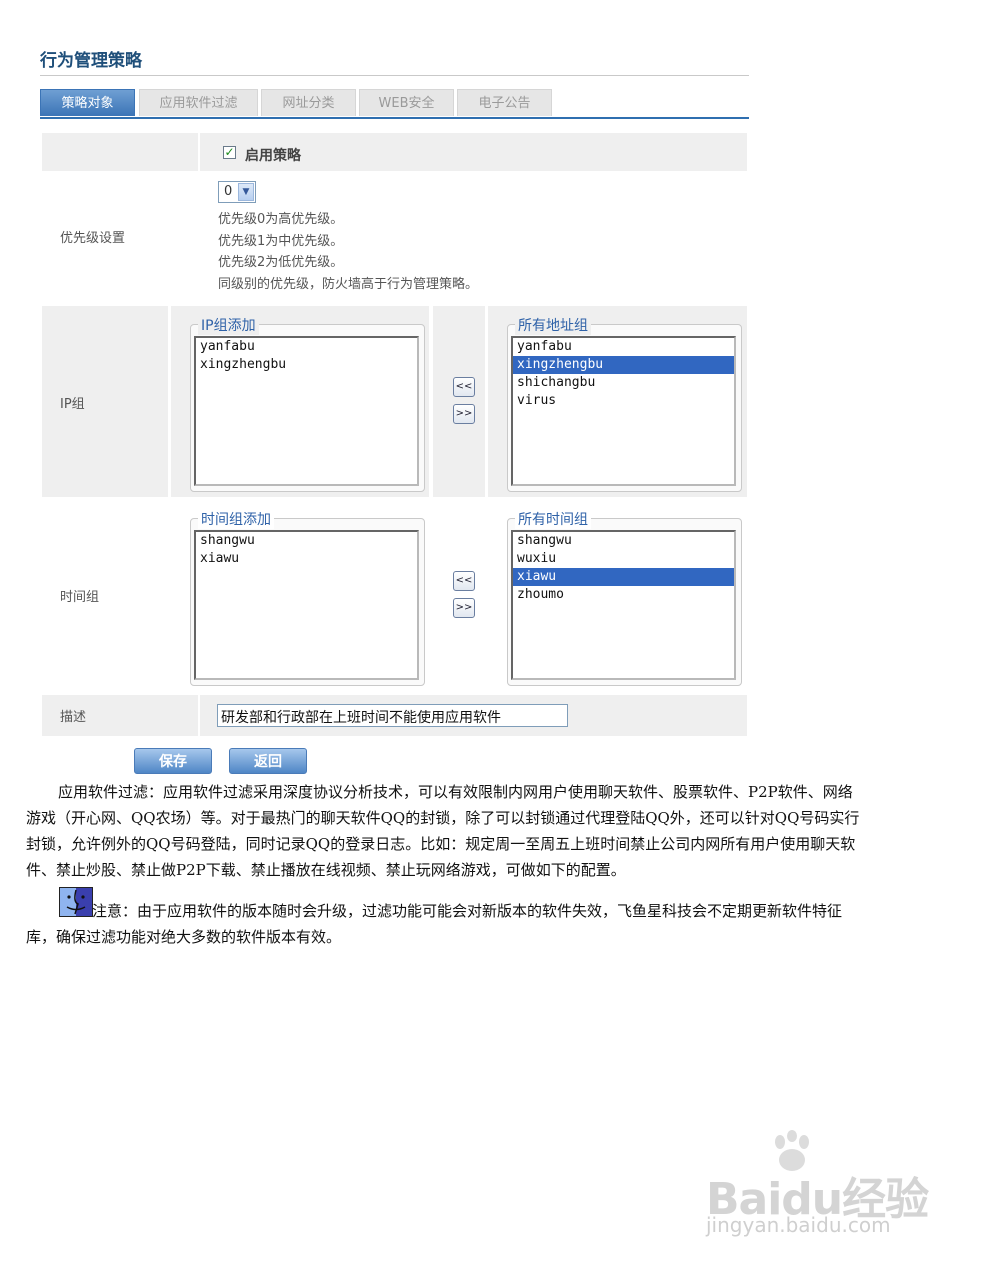  What do you see at coordinates (553, 519) in the screenshot?
I see `time-all-legend: 所有时间组` at bounding box center [553, 519].